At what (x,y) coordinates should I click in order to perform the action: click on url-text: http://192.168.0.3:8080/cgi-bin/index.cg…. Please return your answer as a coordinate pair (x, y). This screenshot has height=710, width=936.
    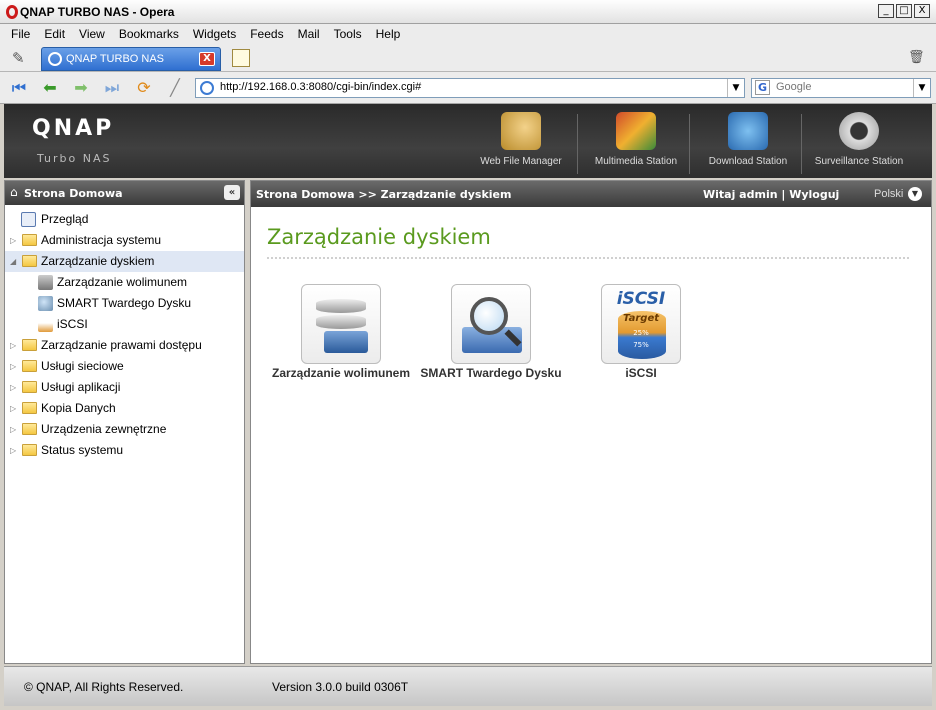
    Looking at the image, I should click on (321, 87).